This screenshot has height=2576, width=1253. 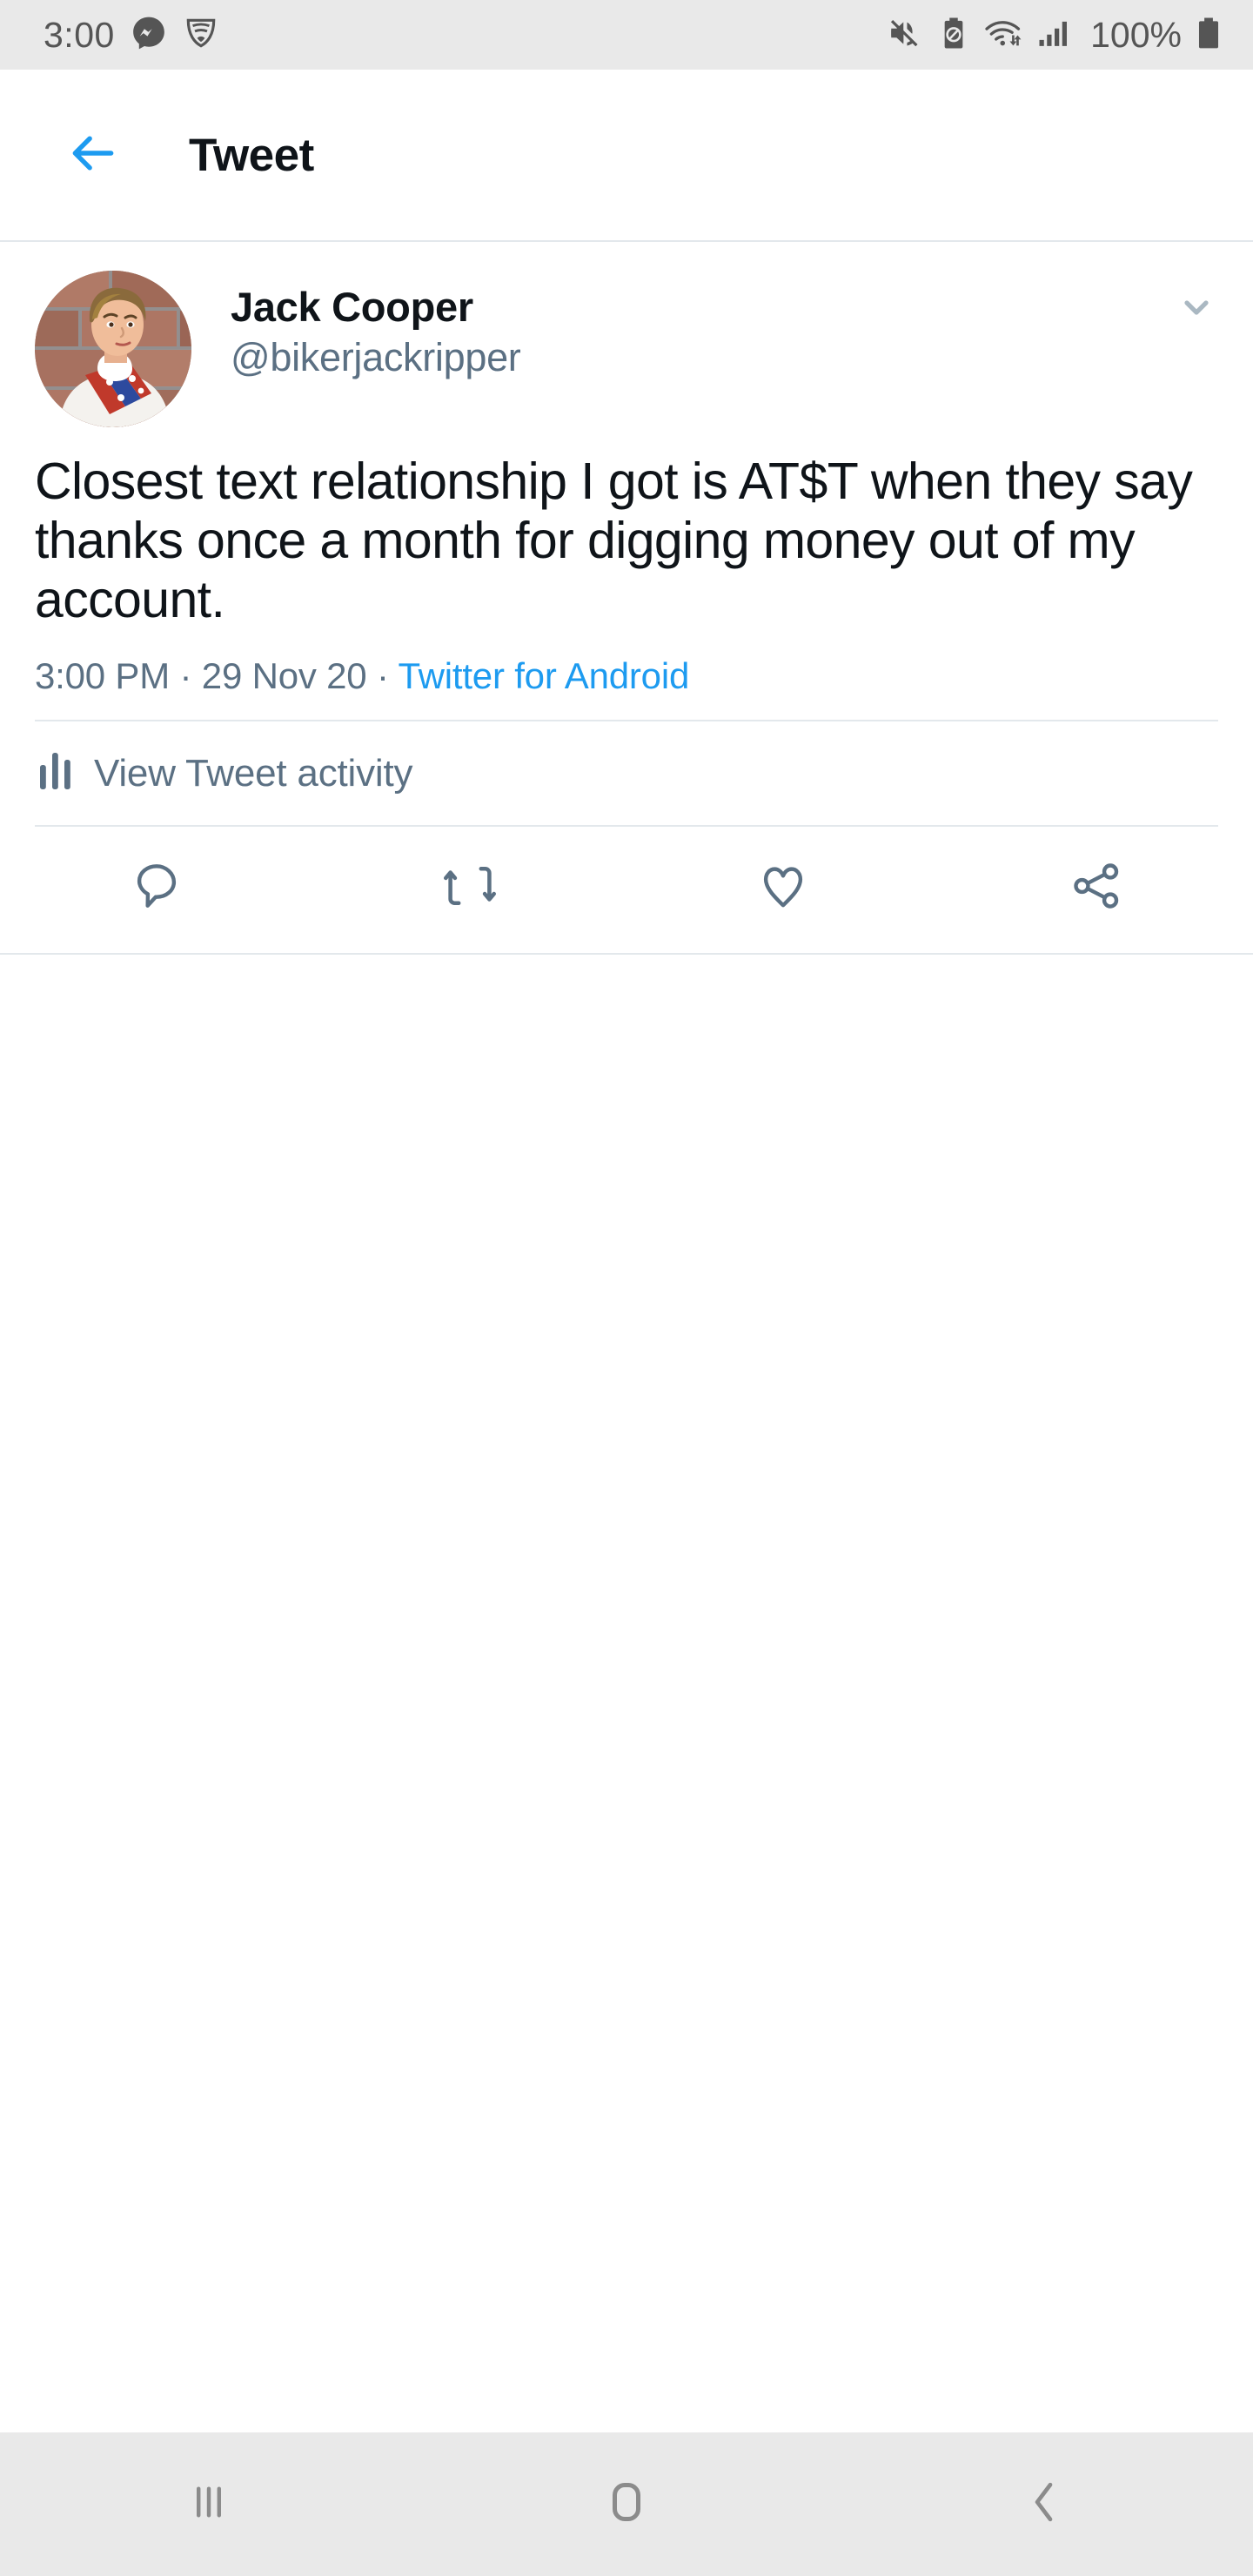 I want to click on retweet-icon, so click(x=470, y=888).